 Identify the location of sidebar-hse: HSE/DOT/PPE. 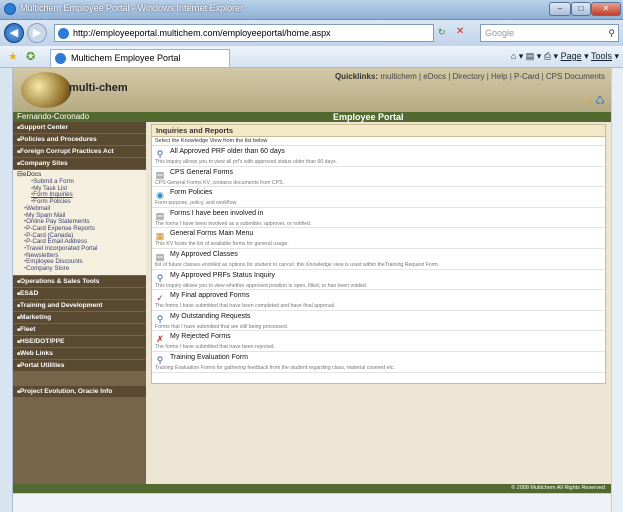
(79, 341).